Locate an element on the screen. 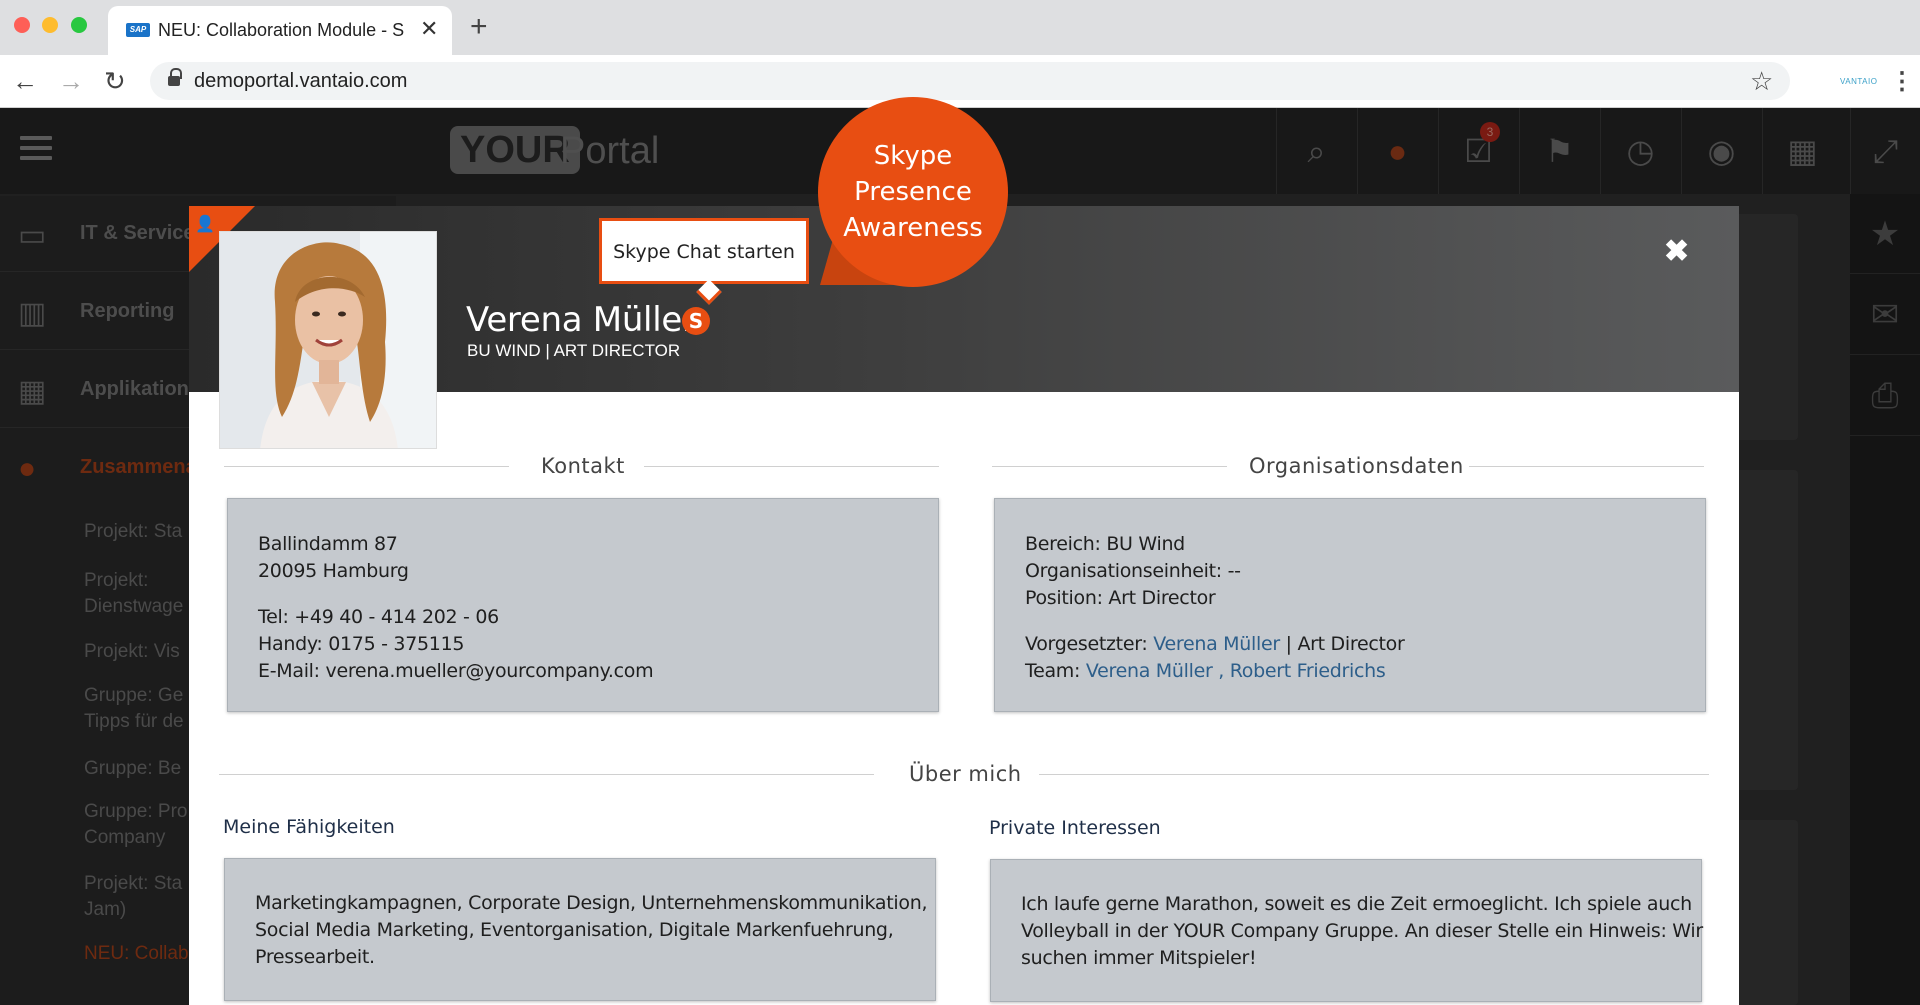  org-team: Team: Verena Müller , Robert Friedrichs is located at coordinates (1205, 671).